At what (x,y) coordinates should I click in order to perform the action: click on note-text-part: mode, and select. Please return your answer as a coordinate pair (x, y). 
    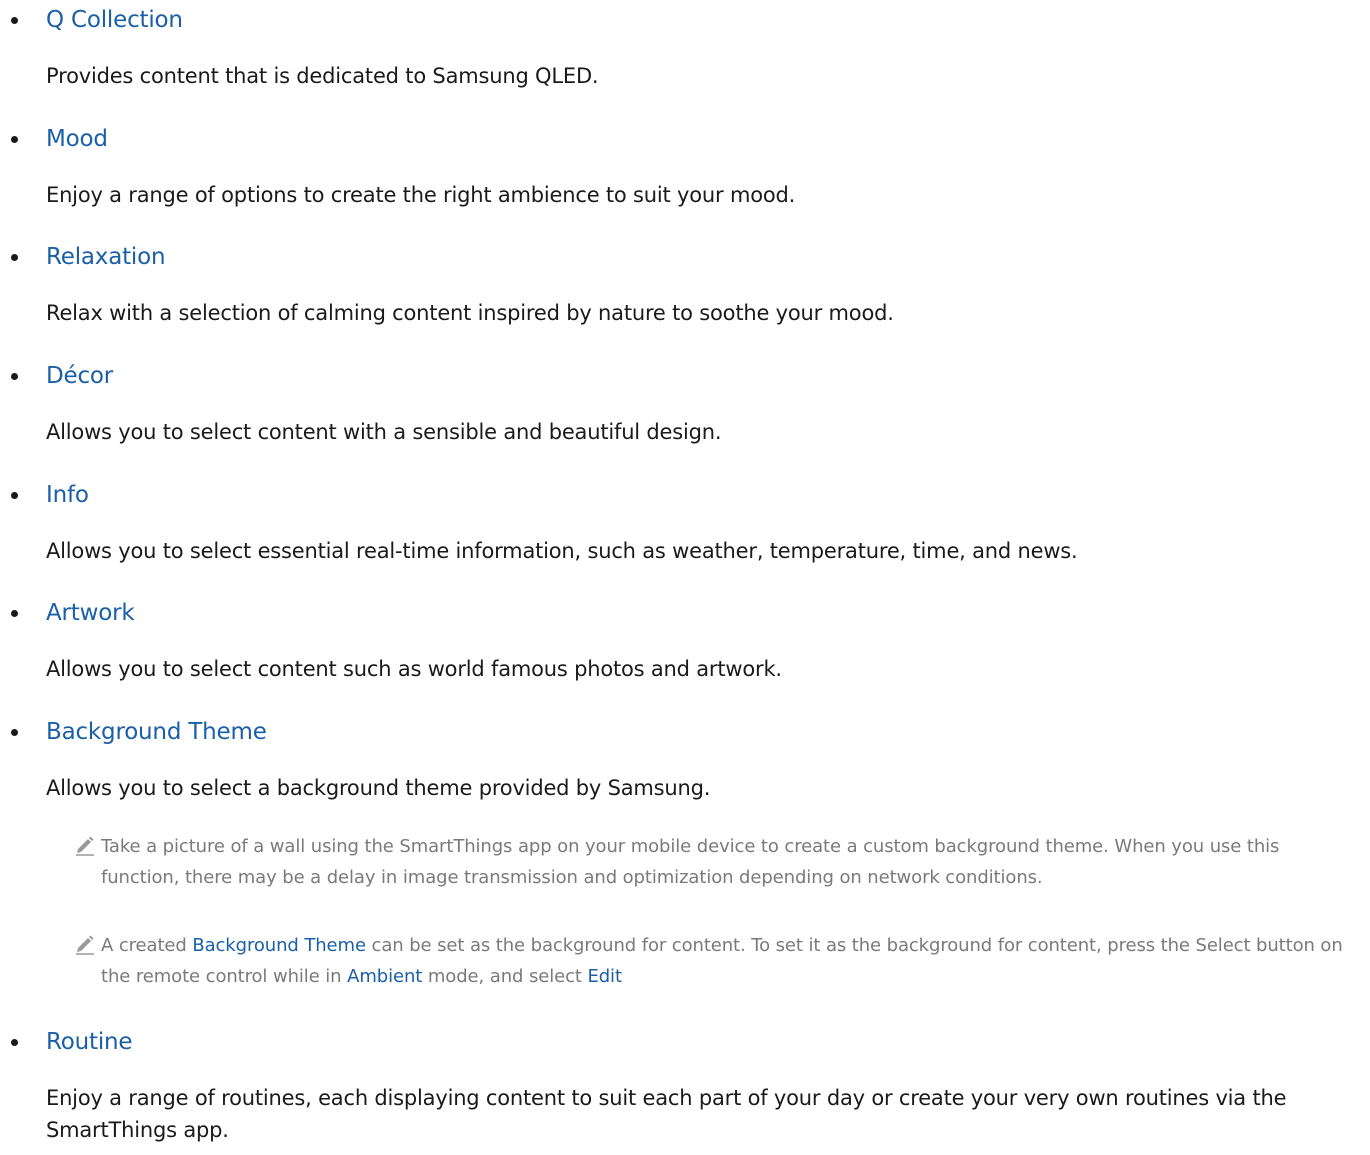
    Looking at the image, I should click on (505, 976).